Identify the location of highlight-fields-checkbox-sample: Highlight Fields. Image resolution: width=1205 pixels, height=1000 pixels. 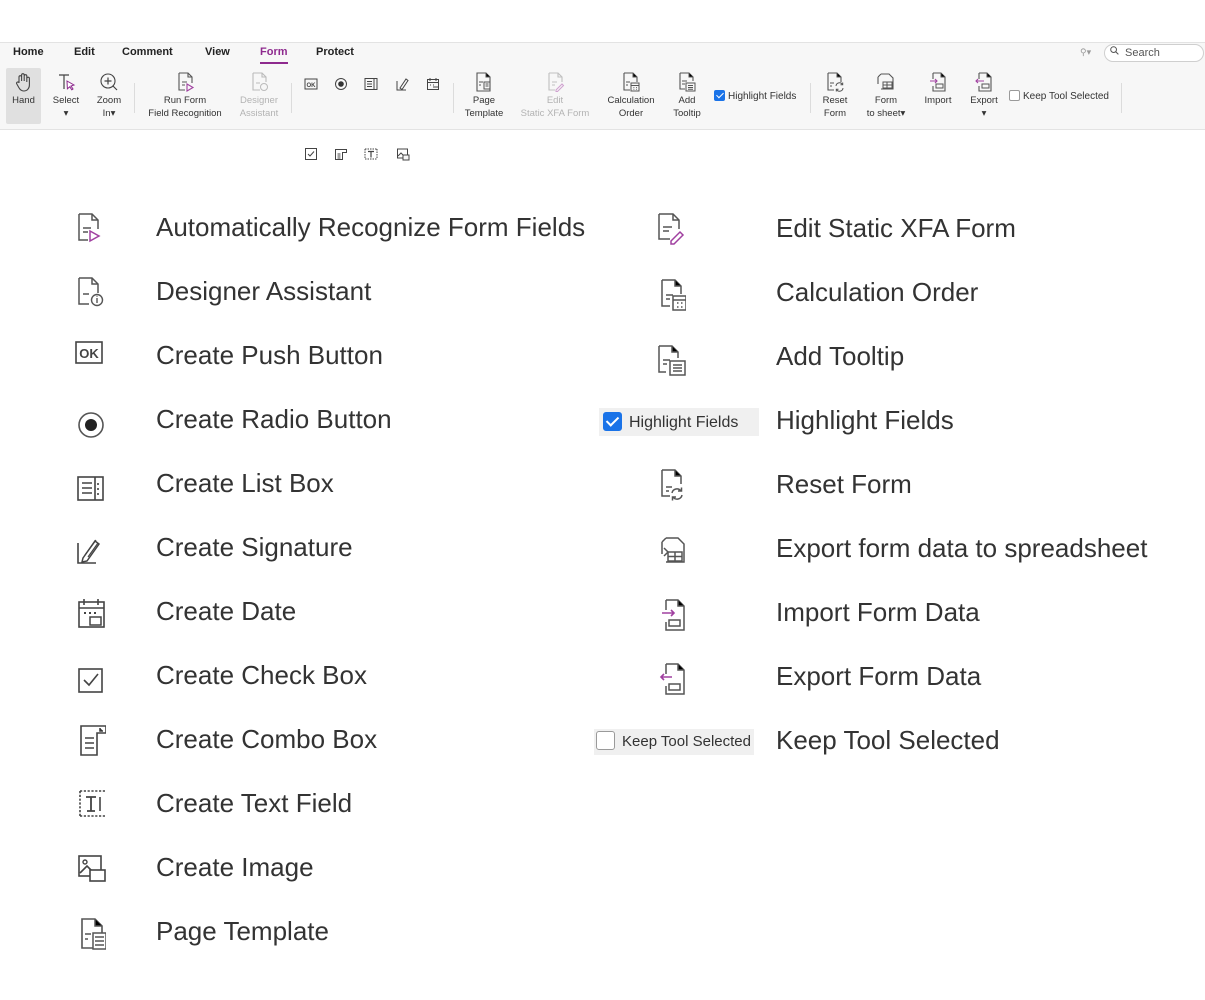
(679, 422).